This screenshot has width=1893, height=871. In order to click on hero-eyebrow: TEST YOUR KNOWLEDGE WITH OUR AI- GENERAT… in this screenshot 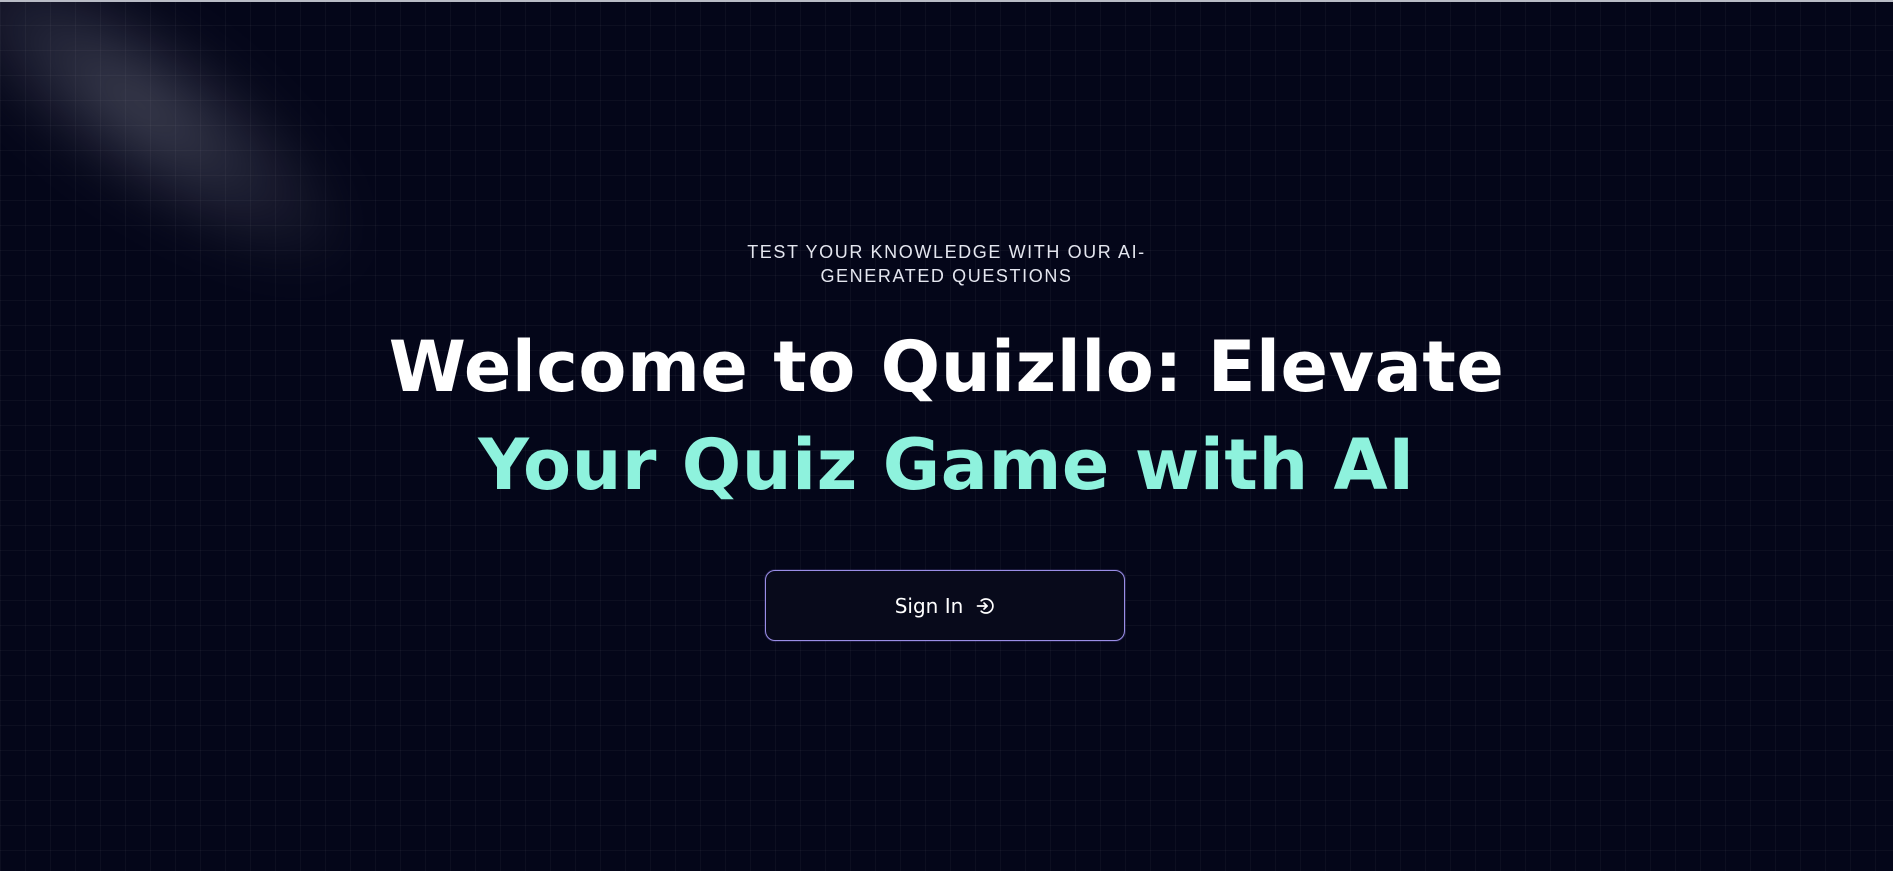, I will do `click(946, 264)`.